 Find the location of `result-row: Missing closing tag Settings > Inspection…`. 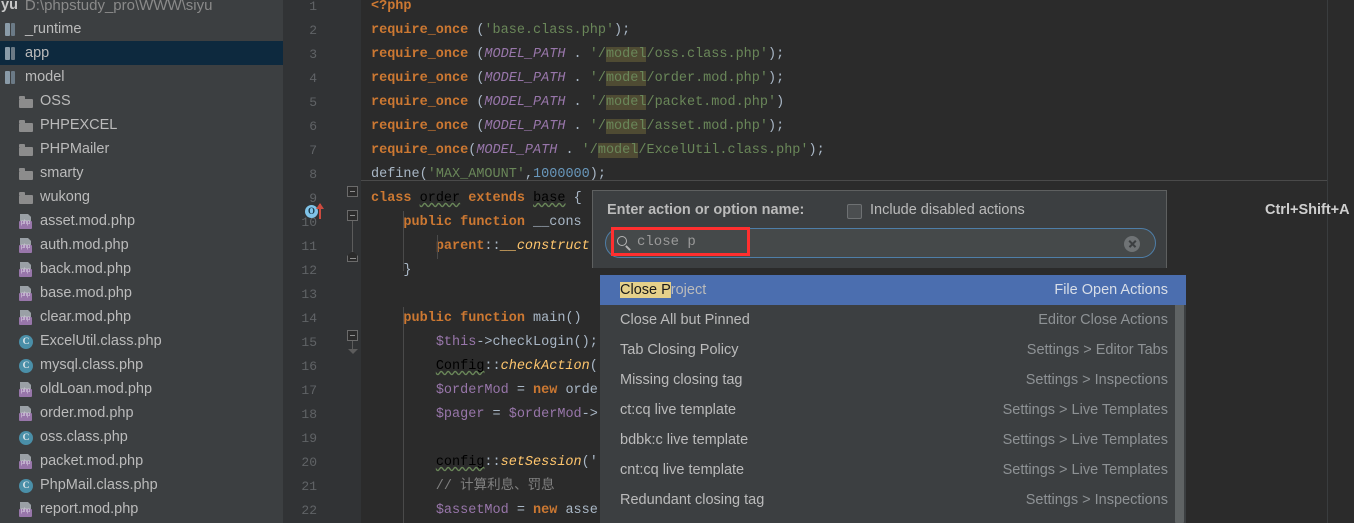

result-row: Missing closing tag Settings > Inspection… is located at coordinates (893, 380).